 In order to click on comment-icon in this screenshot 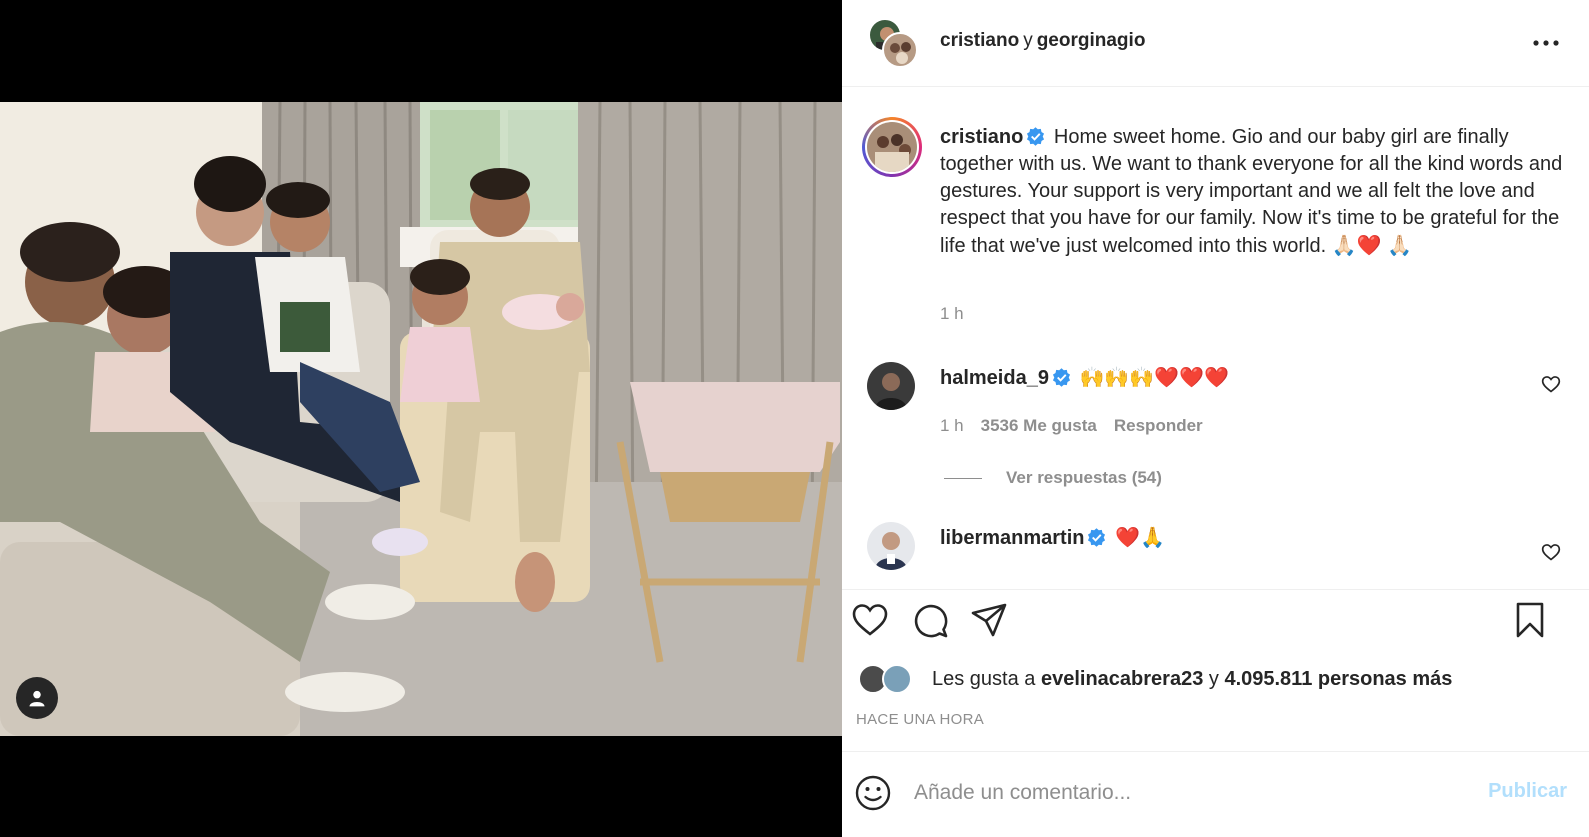, I will do `click(930, 620)`.